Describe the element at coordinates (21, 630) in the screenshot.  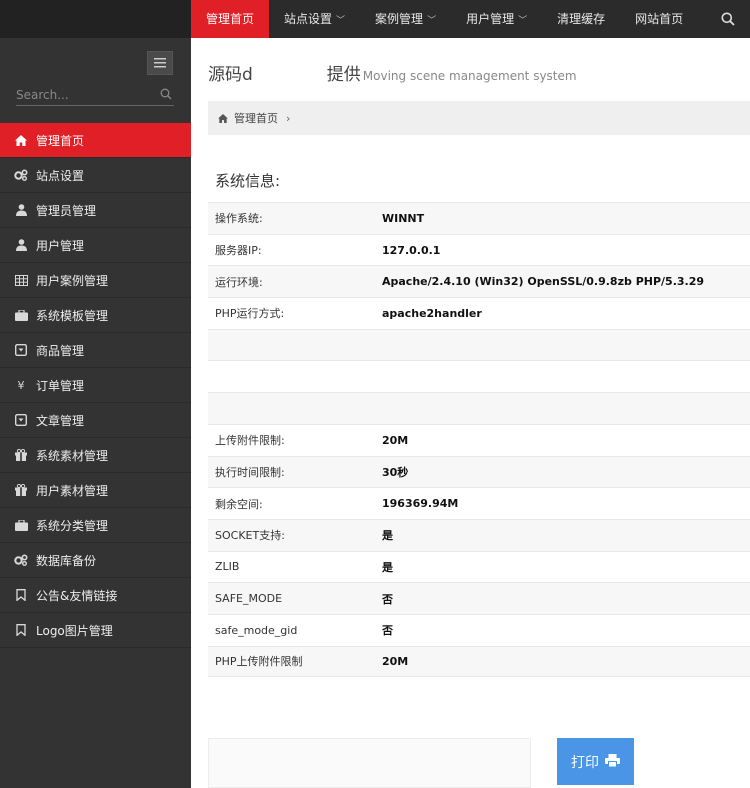
I see `bookmark-icon` at that location.